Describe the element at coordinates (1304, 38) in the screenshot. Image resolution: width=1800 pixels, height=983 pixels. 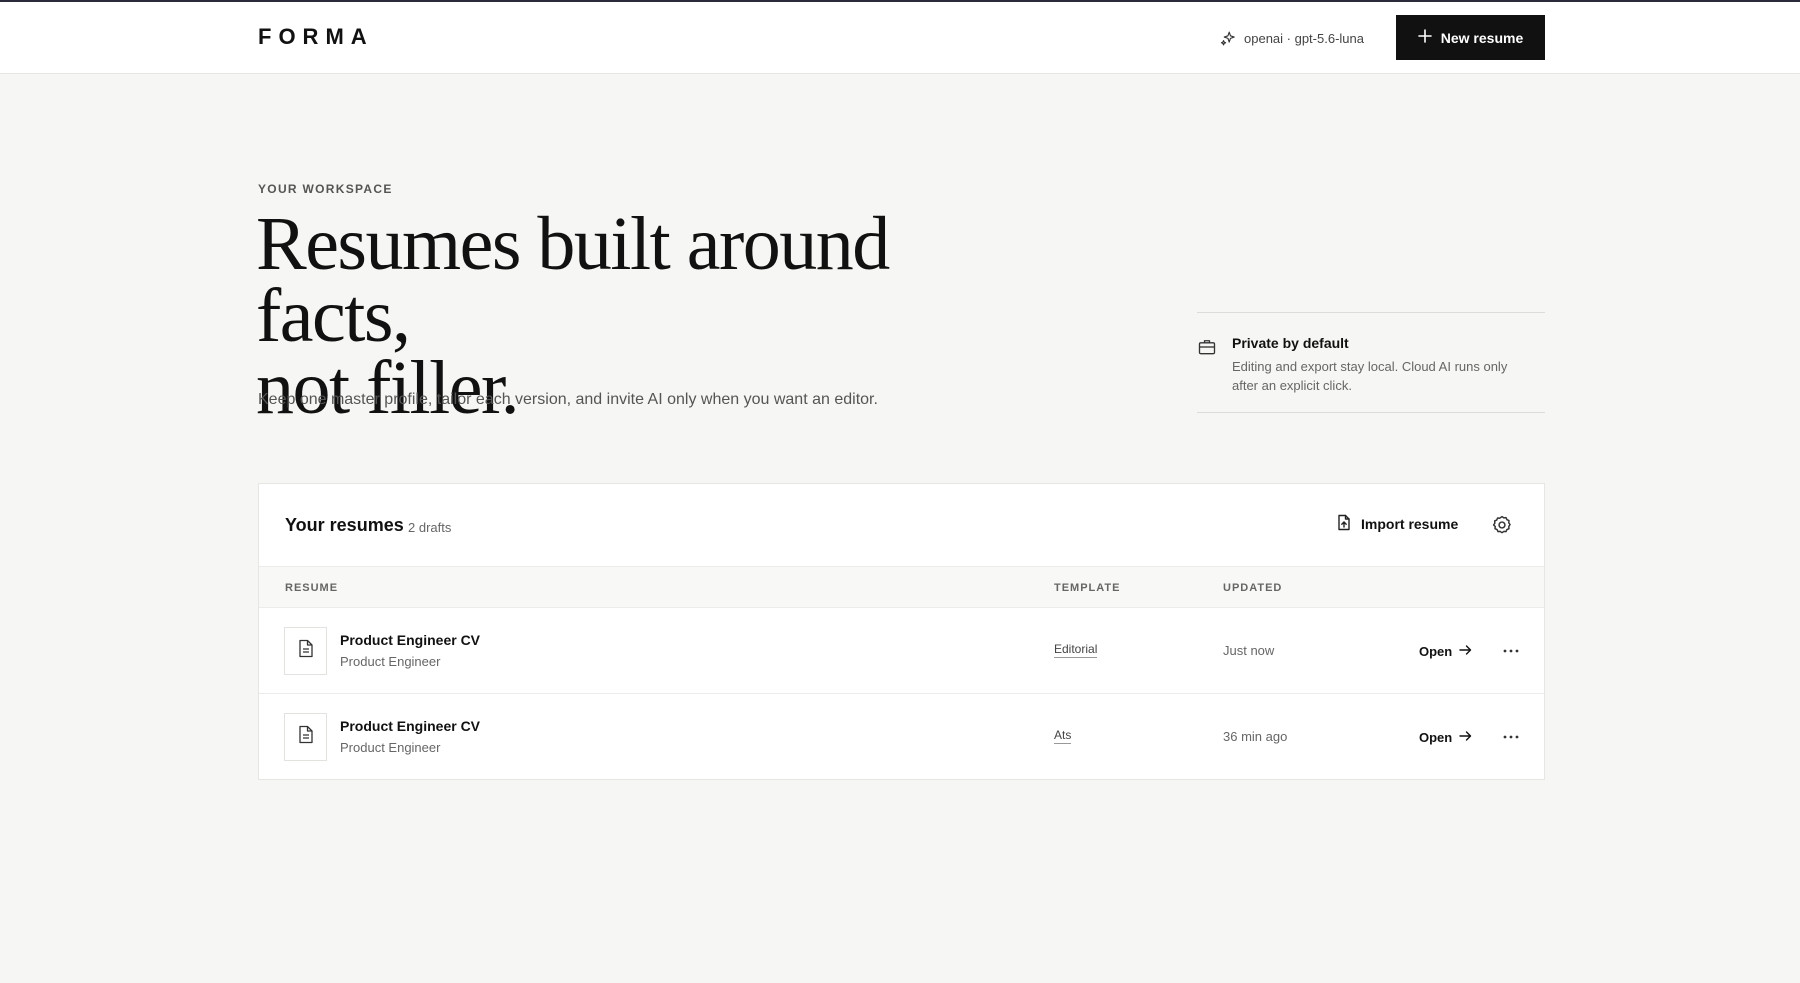
I see `model-label: openai · gpt-5.6-luna` at that location.